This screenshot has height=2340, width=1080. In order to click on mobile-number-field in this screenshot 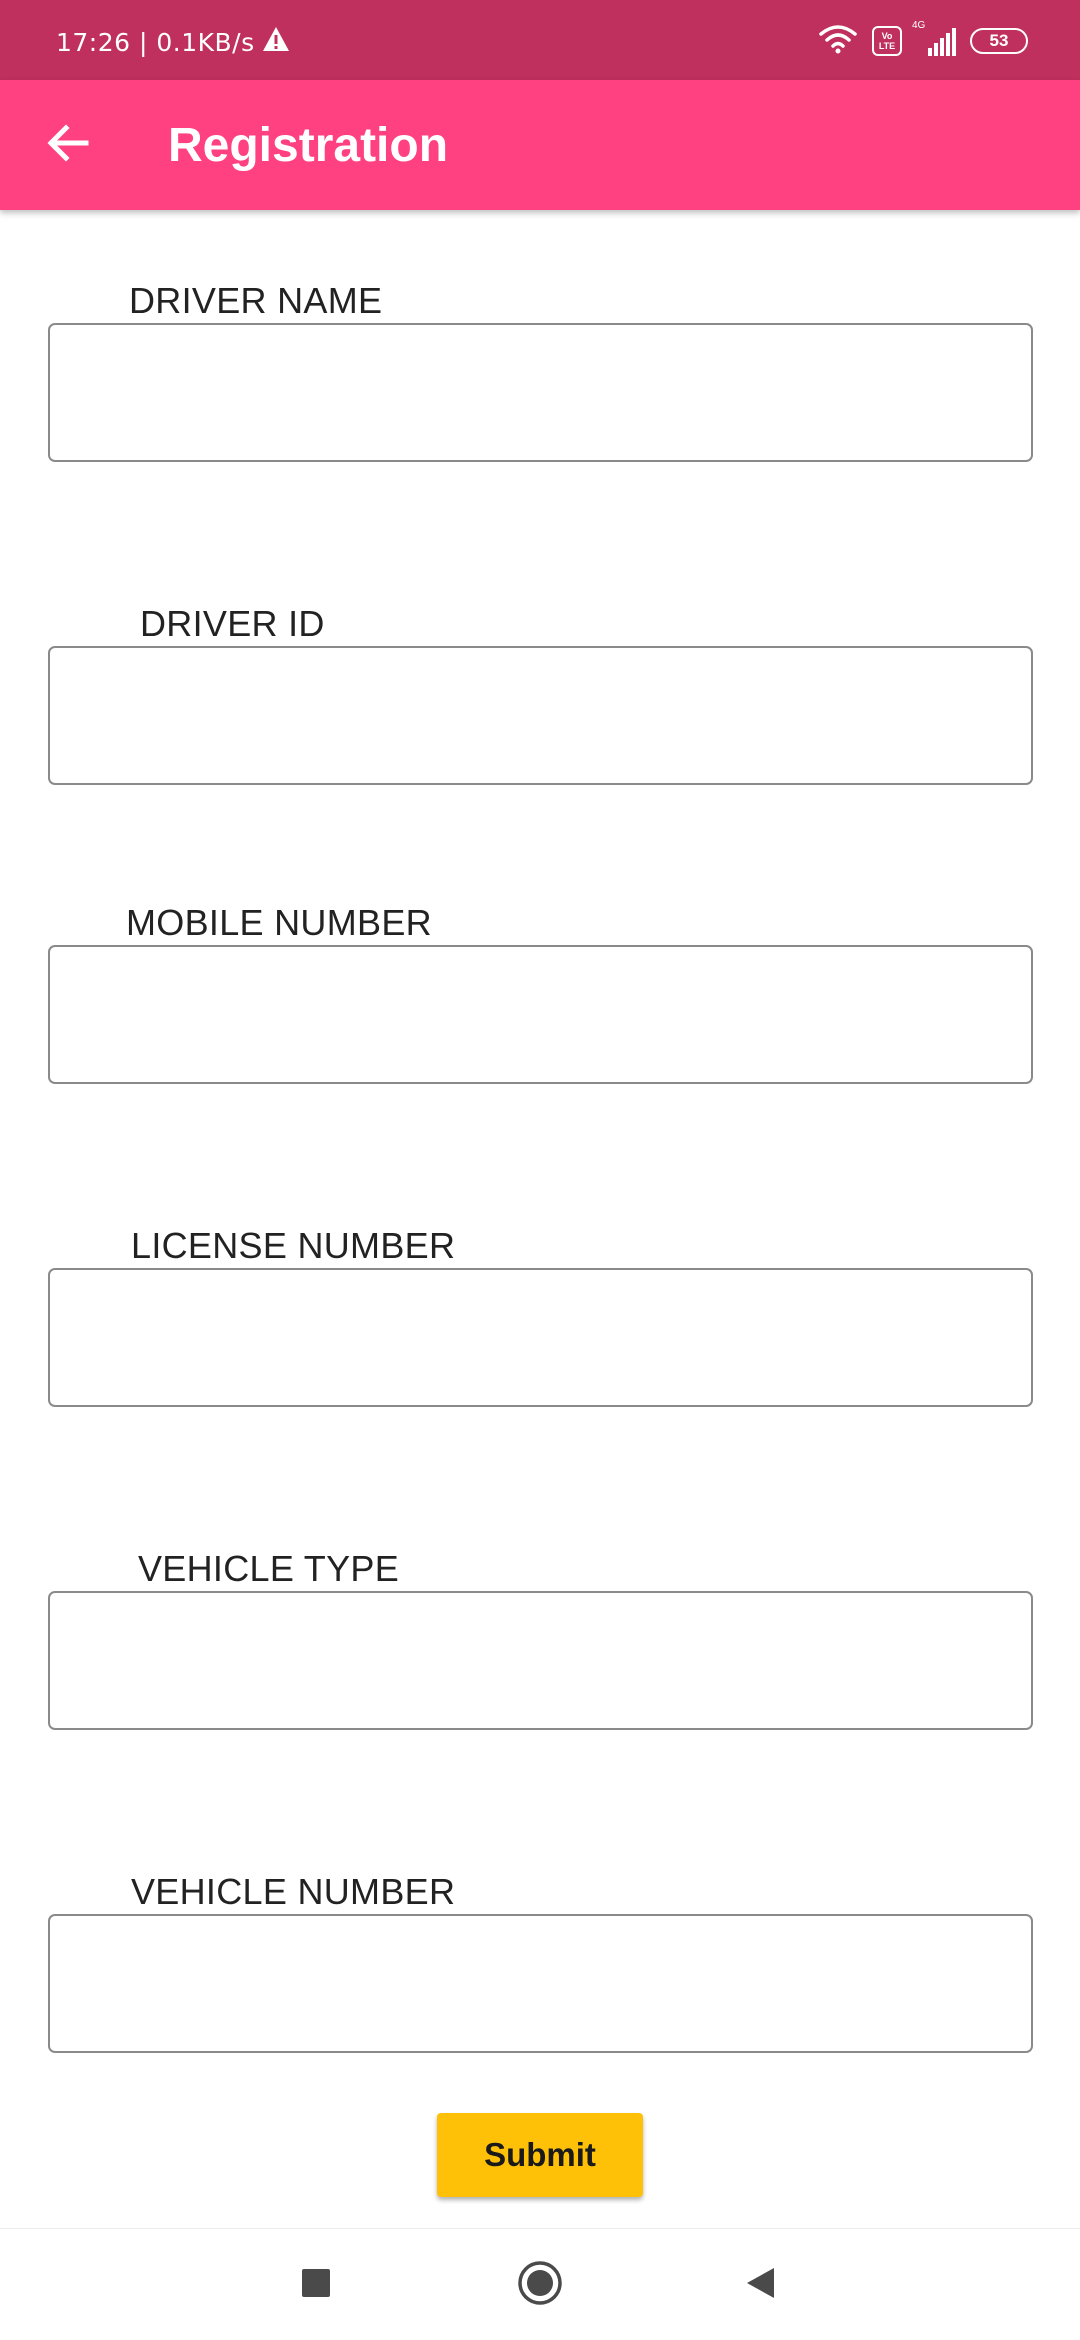, I will do `click(540, 1014)`.